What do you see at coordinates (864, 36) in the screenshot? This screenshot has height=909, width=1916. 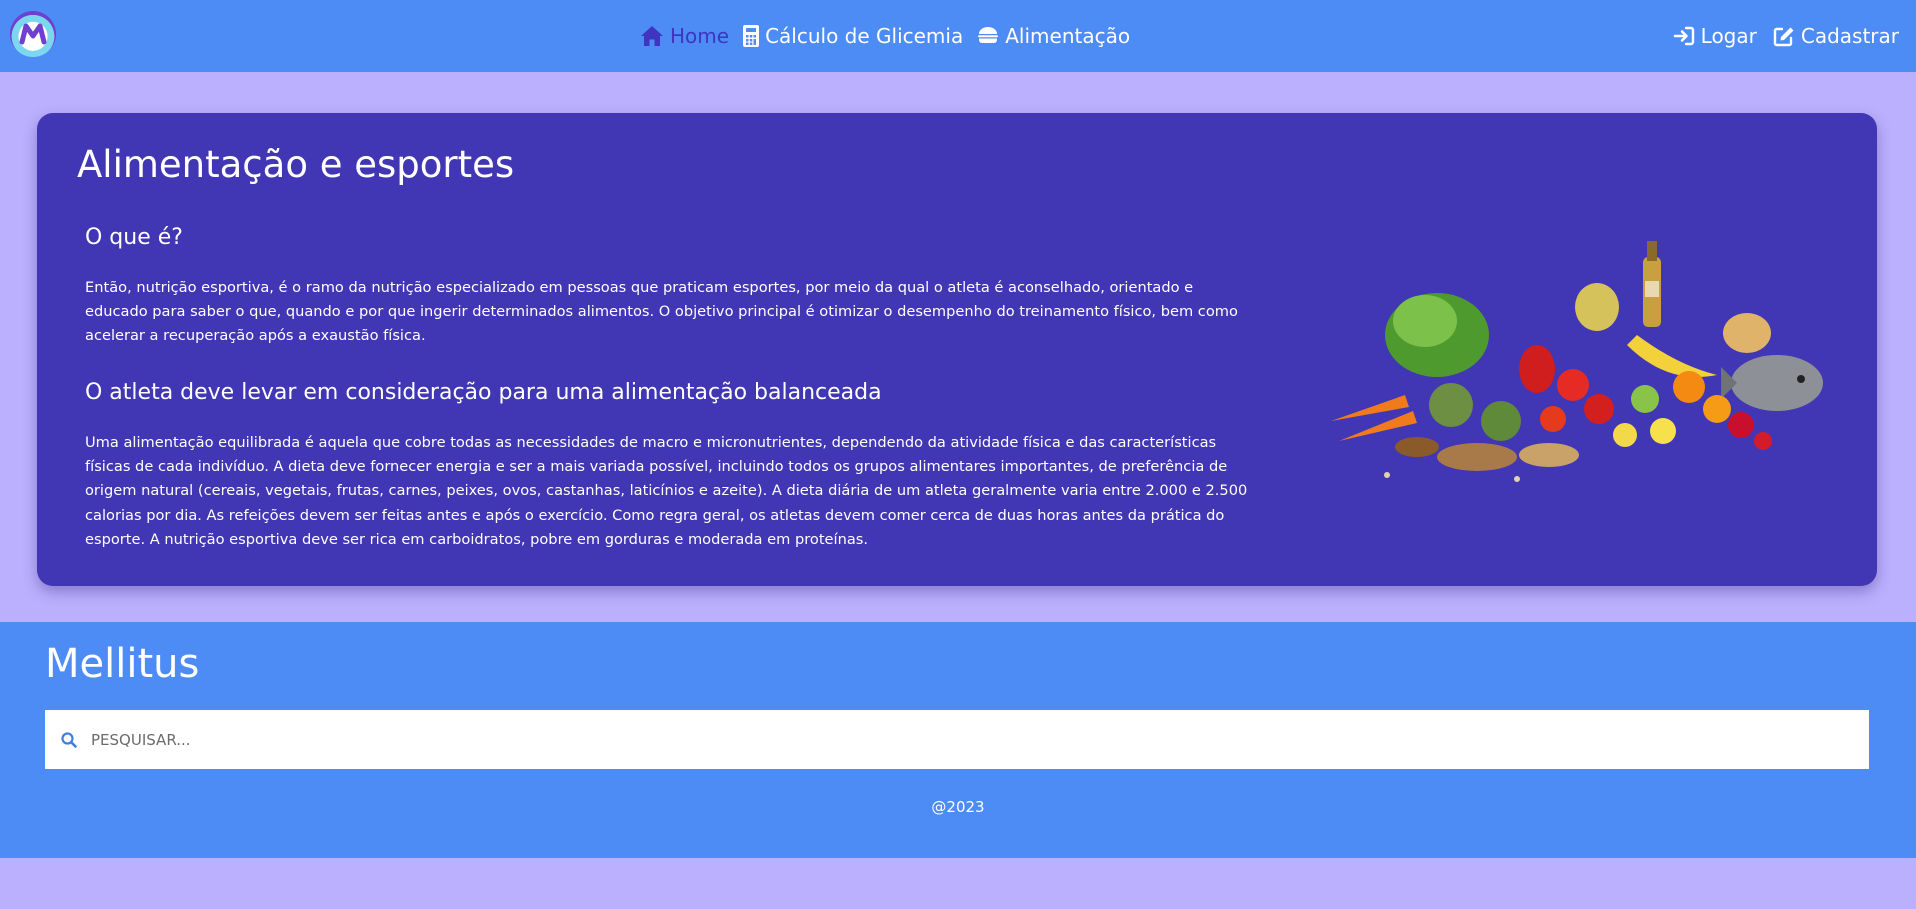 I see `nav-glicemia-label: Cálculo de Glicemia` at bounding box center [864, 36].